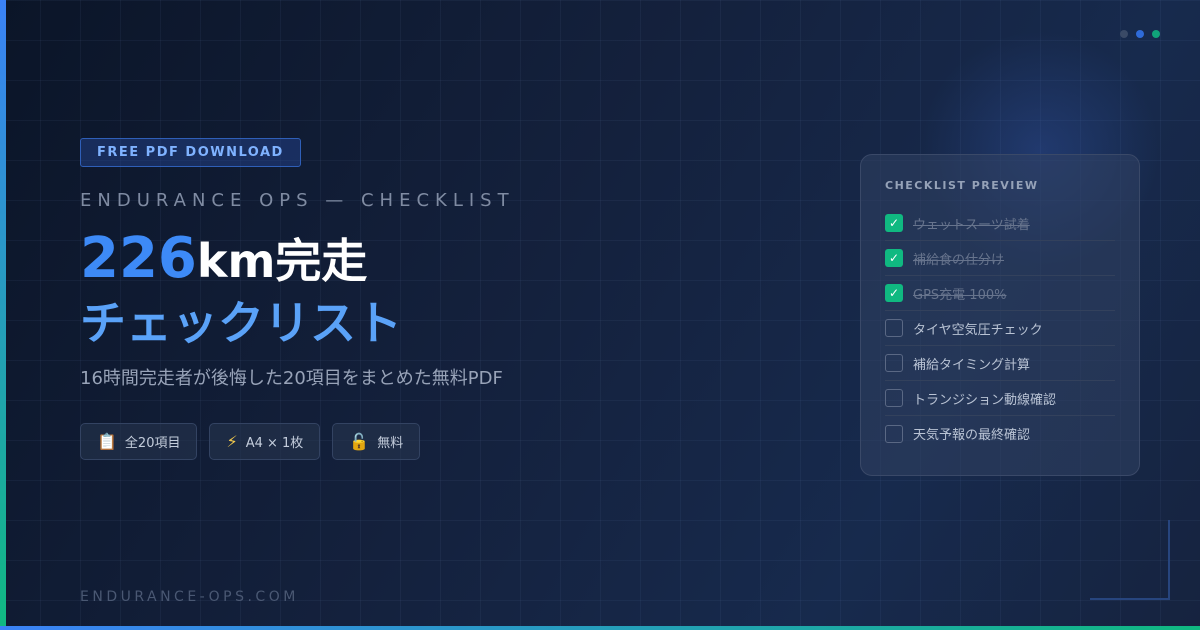 The width and height of the screenshot is (1200, 630). I want to click on pill-label: 無料, so click(390, 443).